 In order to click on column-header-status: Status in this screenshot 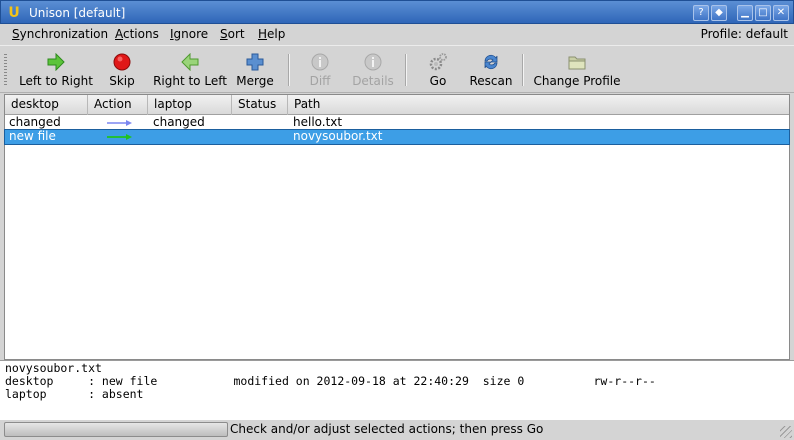, I will do `click(260, 105)`.